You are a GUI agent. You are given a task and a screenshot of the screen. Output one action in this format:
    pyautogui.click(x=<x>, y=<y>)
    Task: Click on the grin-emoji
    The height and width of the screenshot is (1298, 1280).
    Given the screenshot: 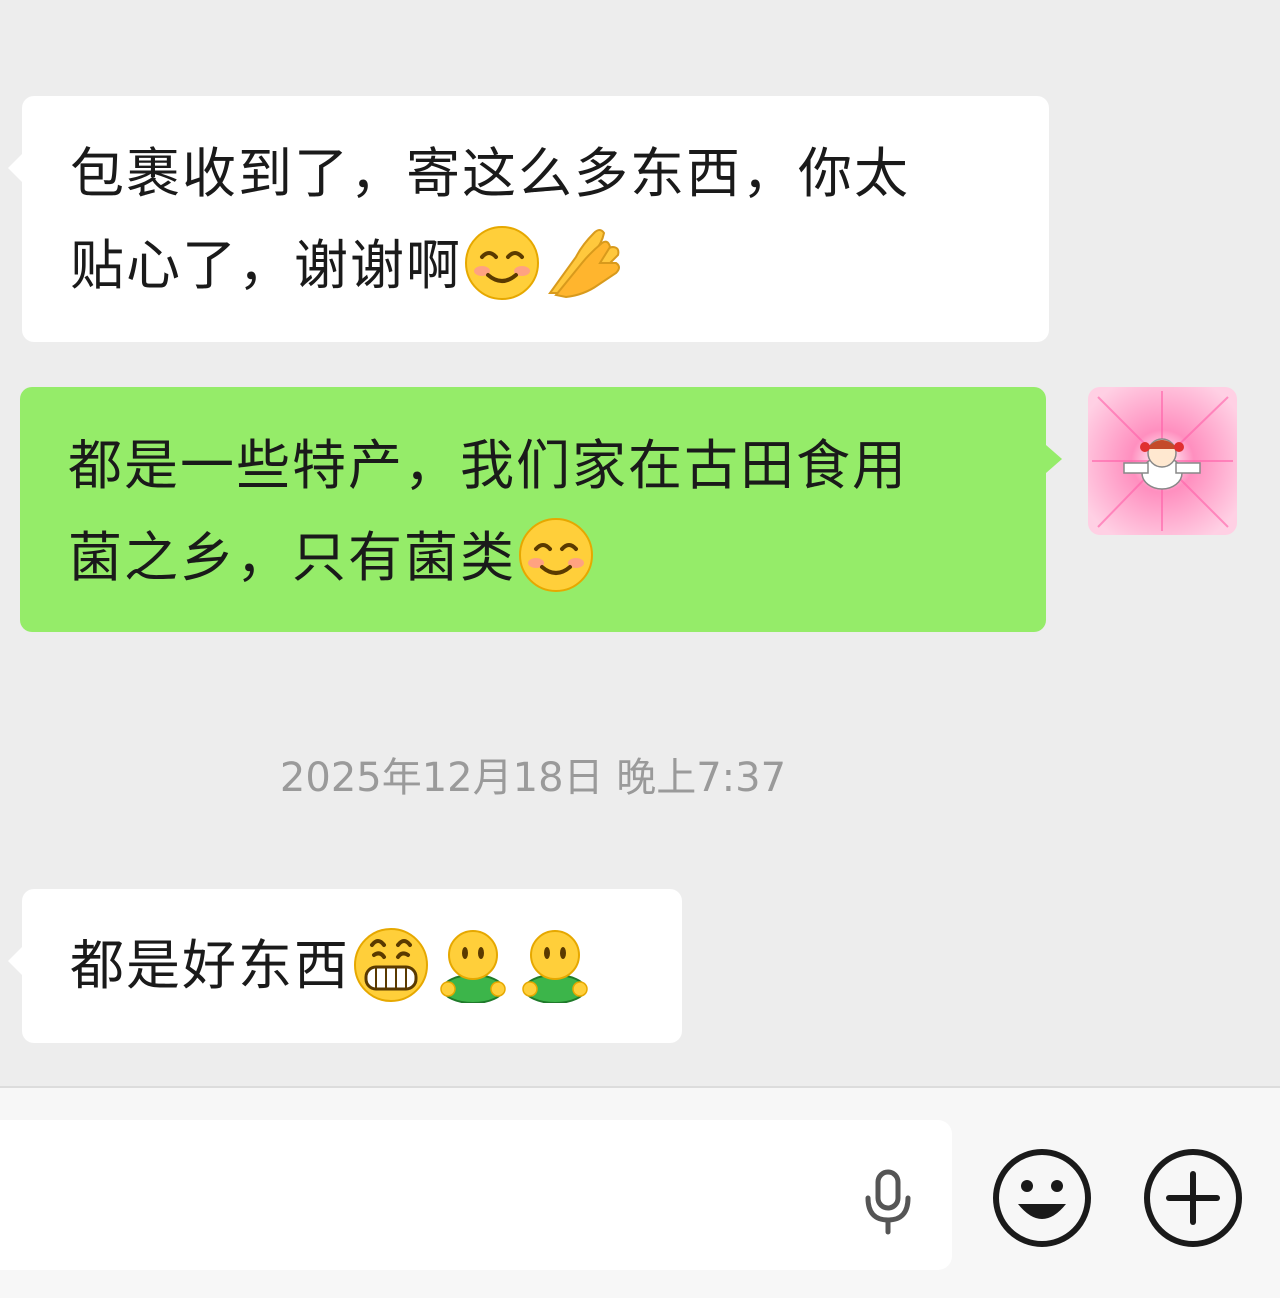 What is the action you would take?
    pyautogui.click(x=391, y=963)
    